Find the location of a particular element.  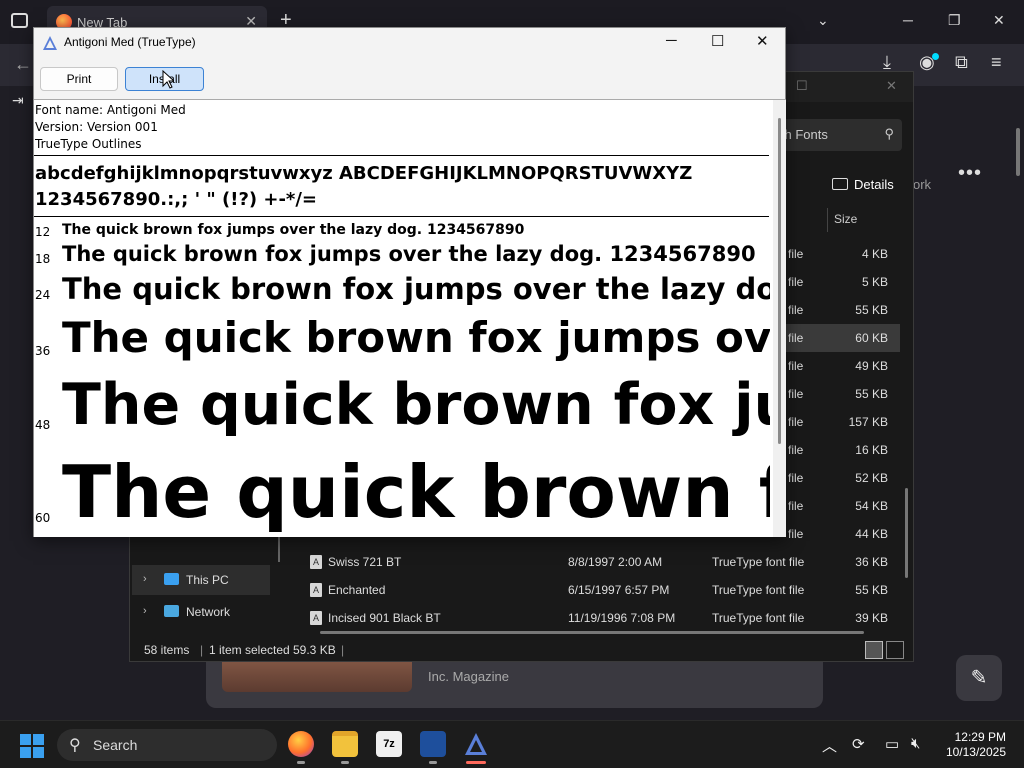

browser-scrollbar is located at coordinates (1018, 152).